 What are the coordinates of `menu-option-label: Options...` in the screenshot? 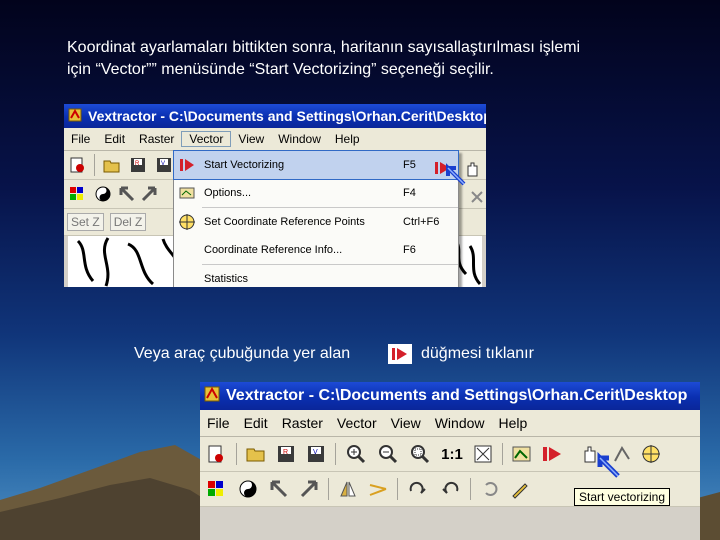 It's located at (228, 193).